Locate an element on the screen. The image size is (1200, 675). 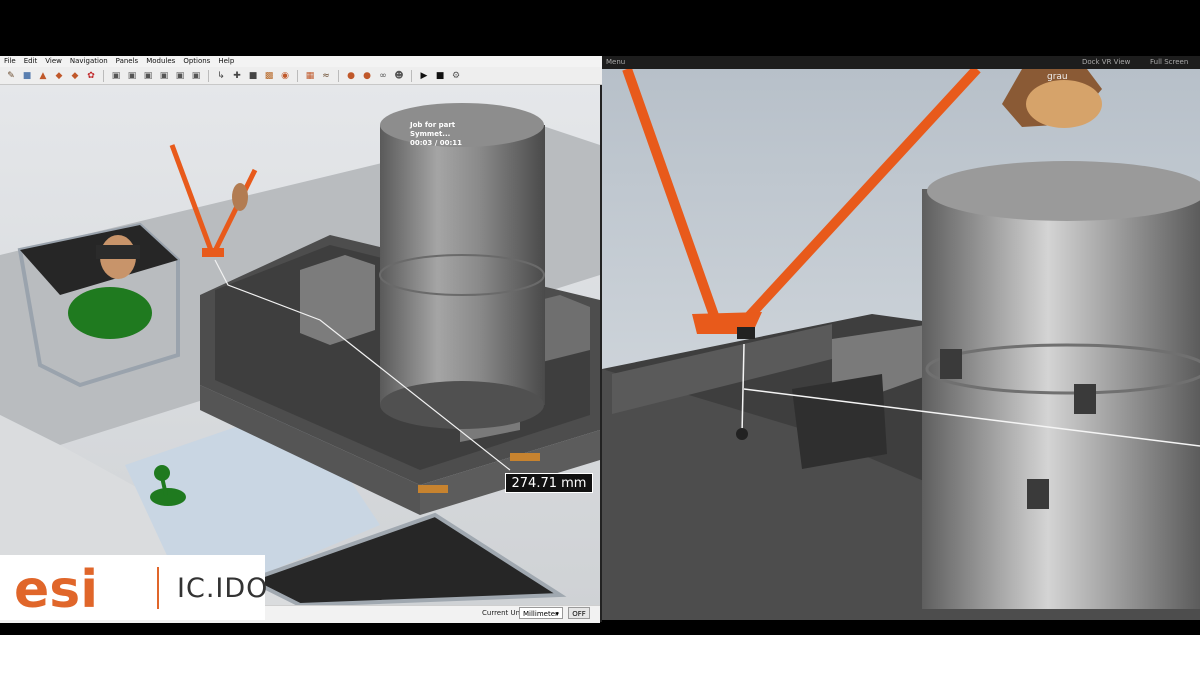
job-time: 00:03 / 00:11 is located at coordinates (436, 143).